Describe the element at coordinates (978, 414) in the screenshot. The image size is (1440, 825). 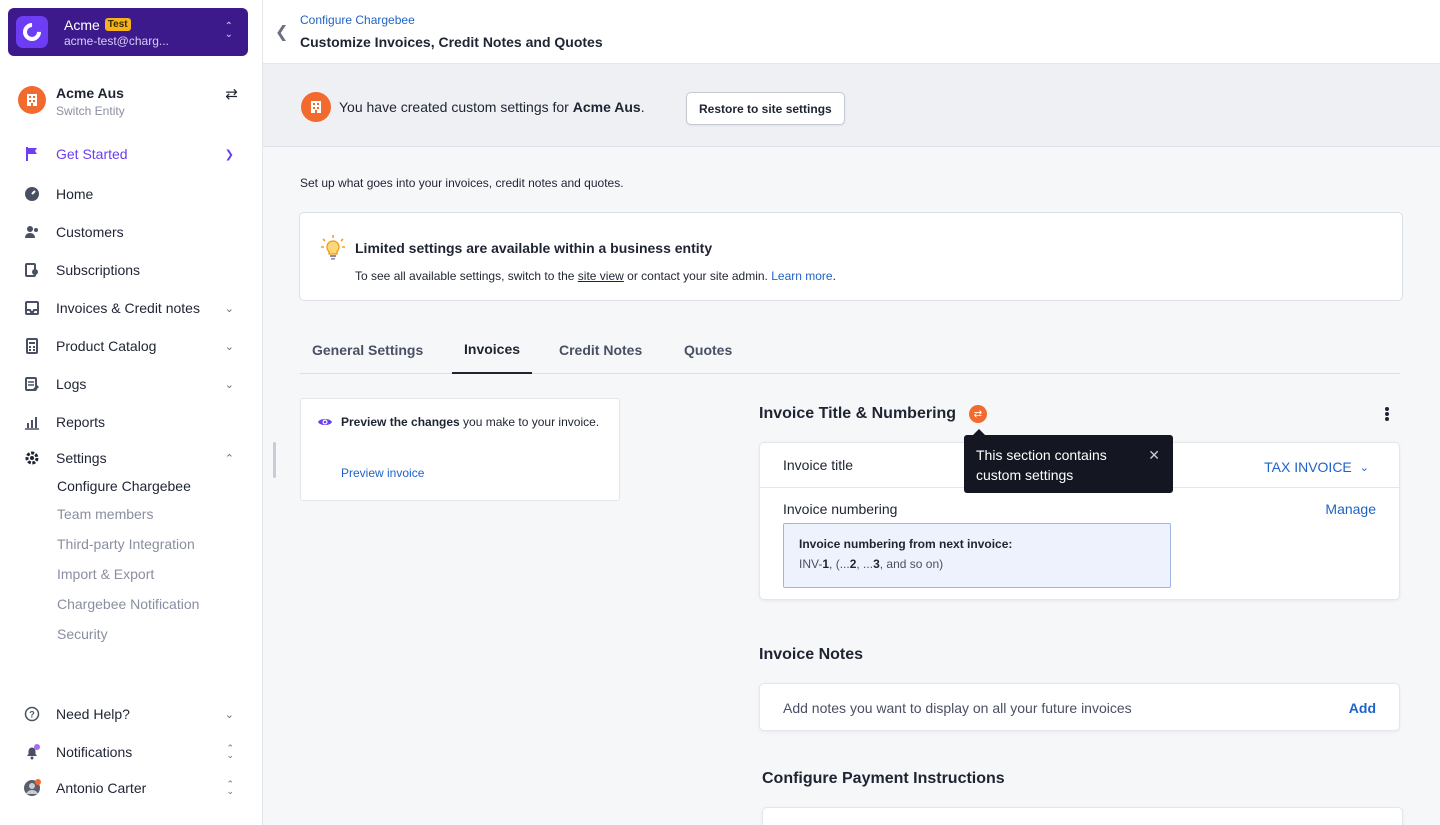
I see `custom-settings-indicator-icon: ⇄` at that location.